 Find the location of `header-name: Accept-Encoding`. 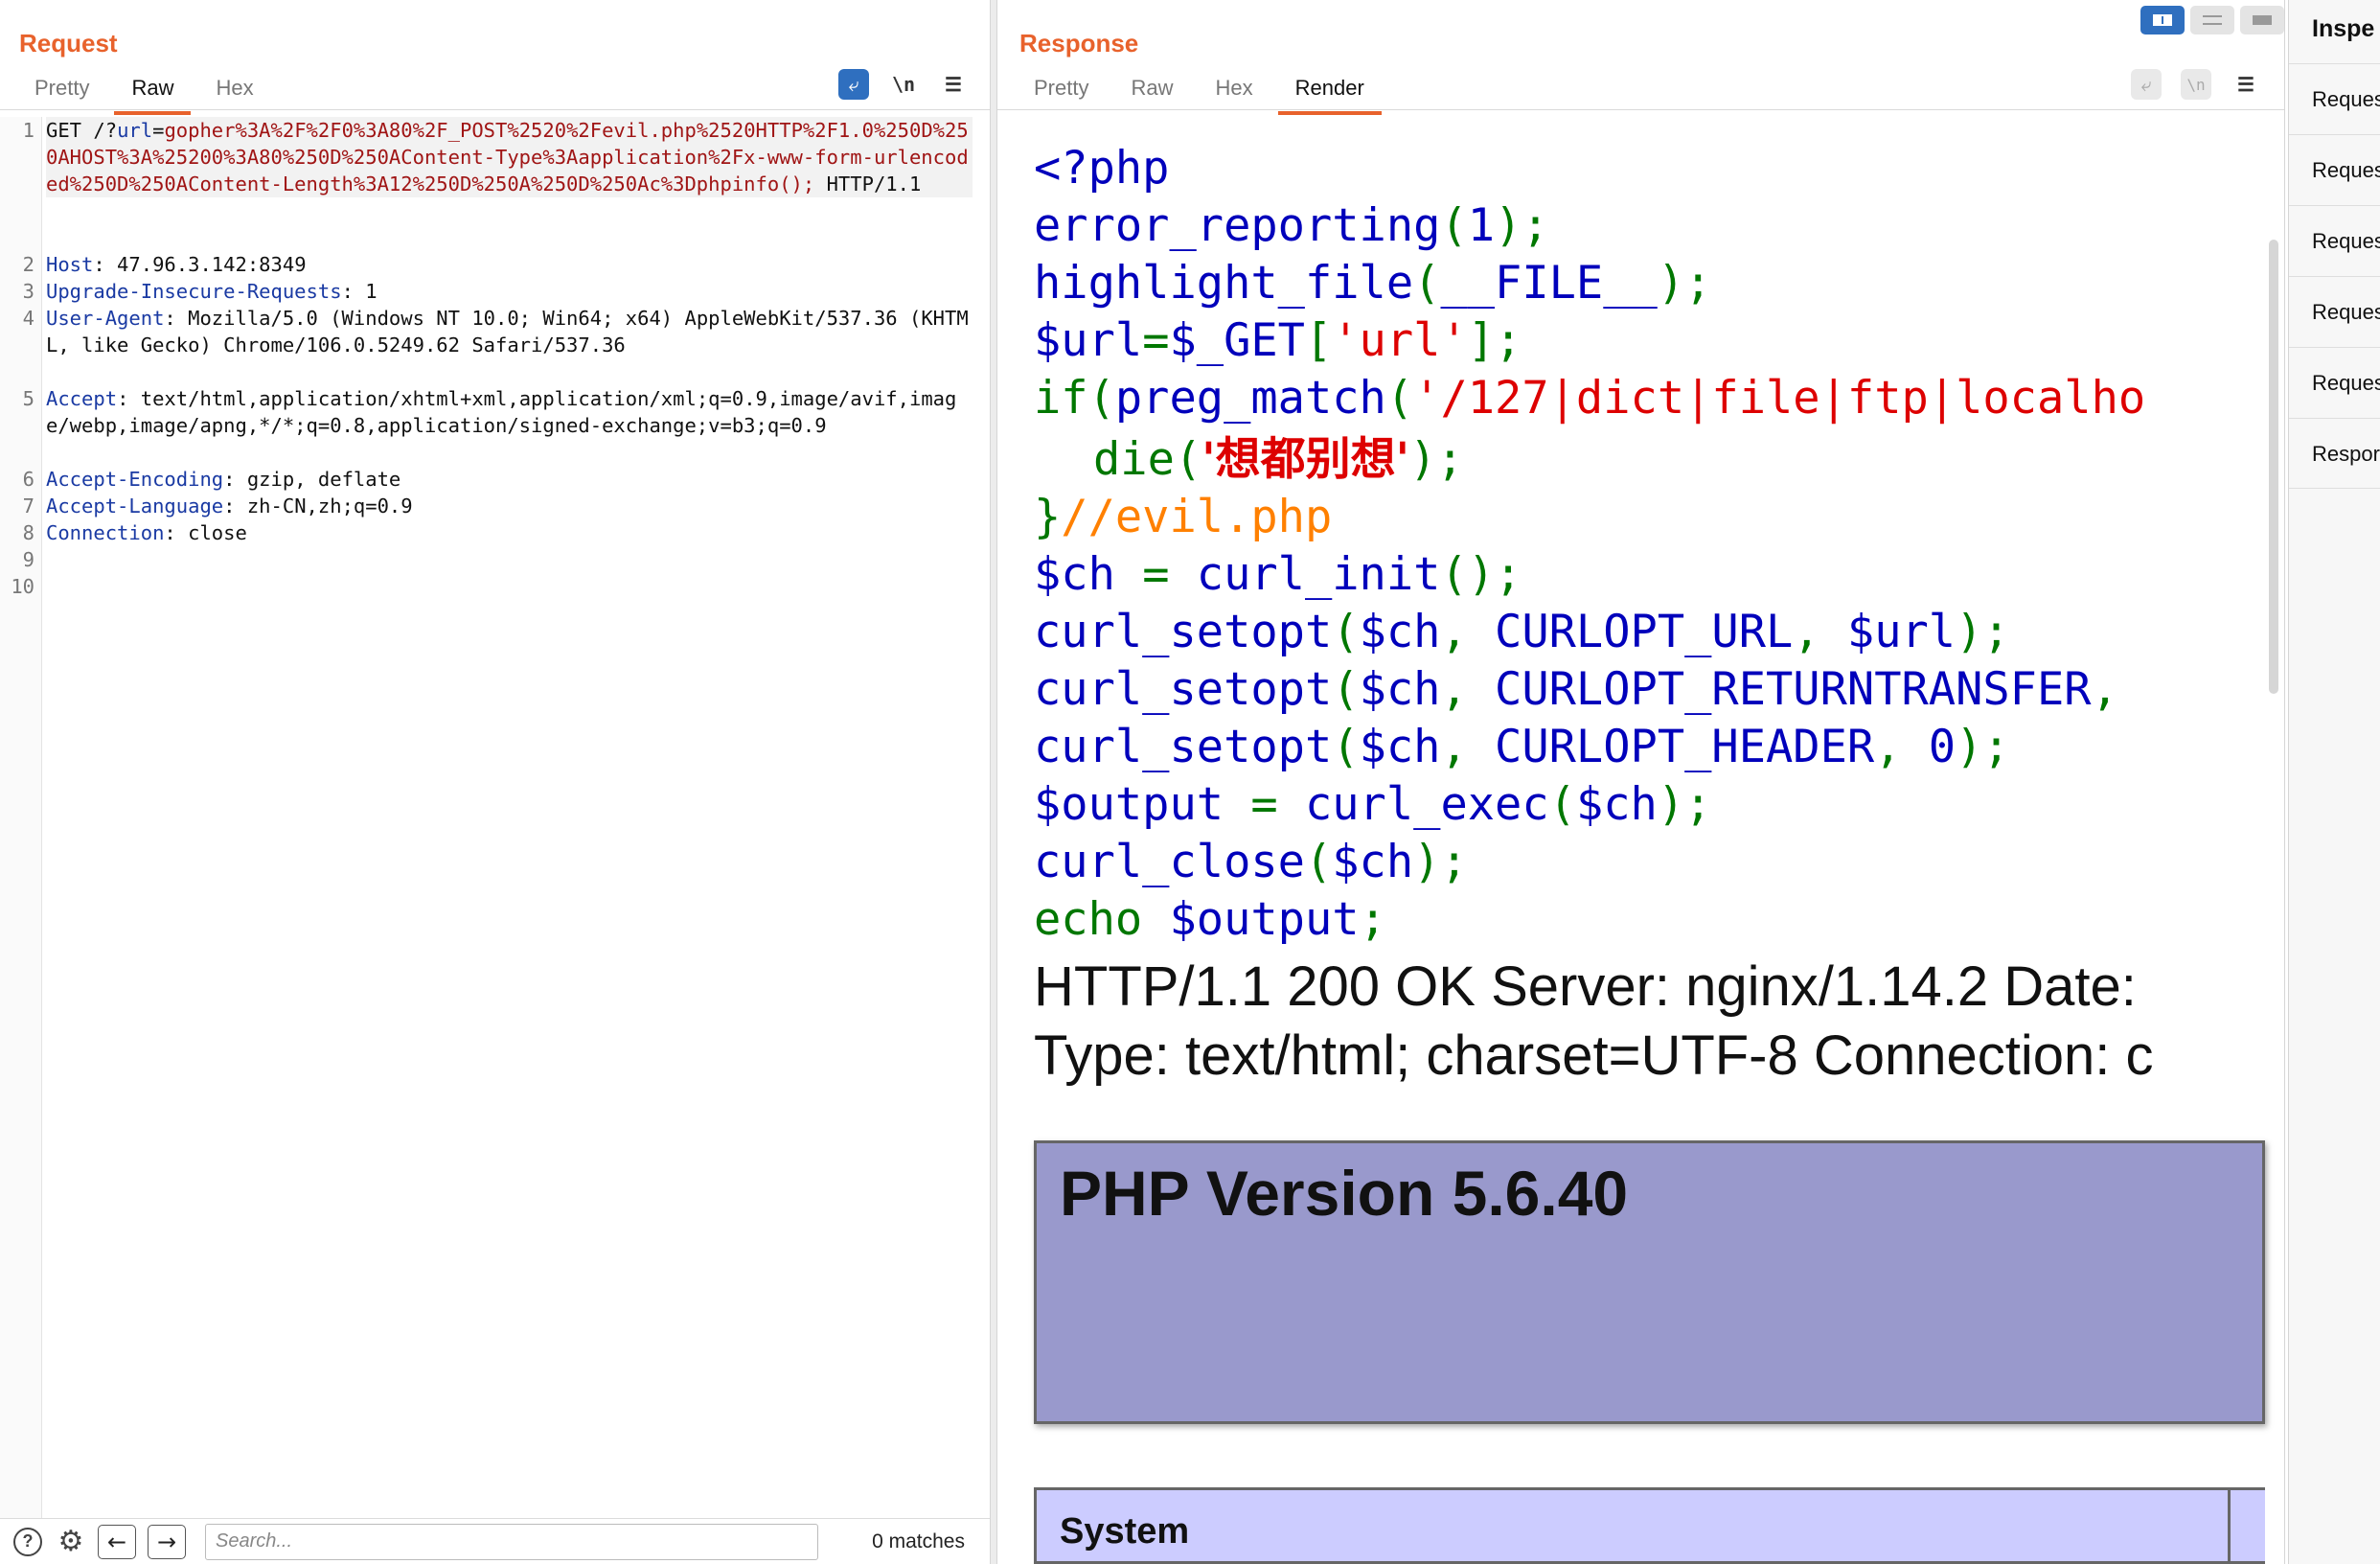

header-name: Accept-Encoding is located at coordinates (135, 479).